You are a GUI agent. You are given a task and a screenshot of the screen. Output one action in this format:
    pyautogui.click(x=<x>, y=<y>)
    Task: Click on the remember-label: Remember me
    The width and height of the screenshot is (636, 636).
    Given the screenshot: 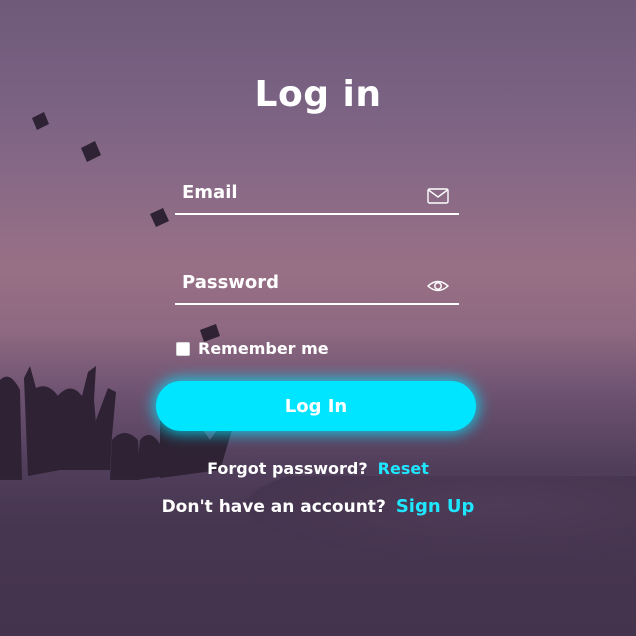 What is the action you would take?
    pyautogui.click(x=263, y=348)
    